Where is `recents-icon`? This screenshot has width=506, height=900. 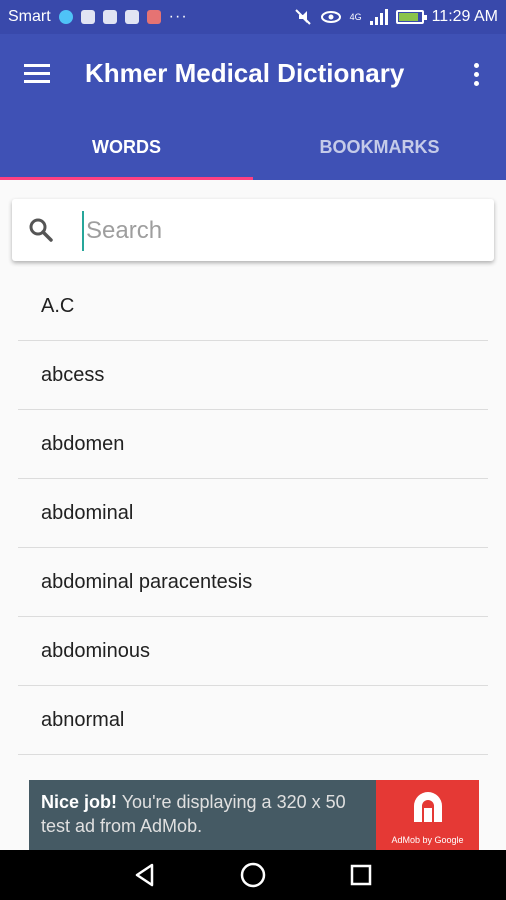
recents-icon is located at coordinates (361, 875).